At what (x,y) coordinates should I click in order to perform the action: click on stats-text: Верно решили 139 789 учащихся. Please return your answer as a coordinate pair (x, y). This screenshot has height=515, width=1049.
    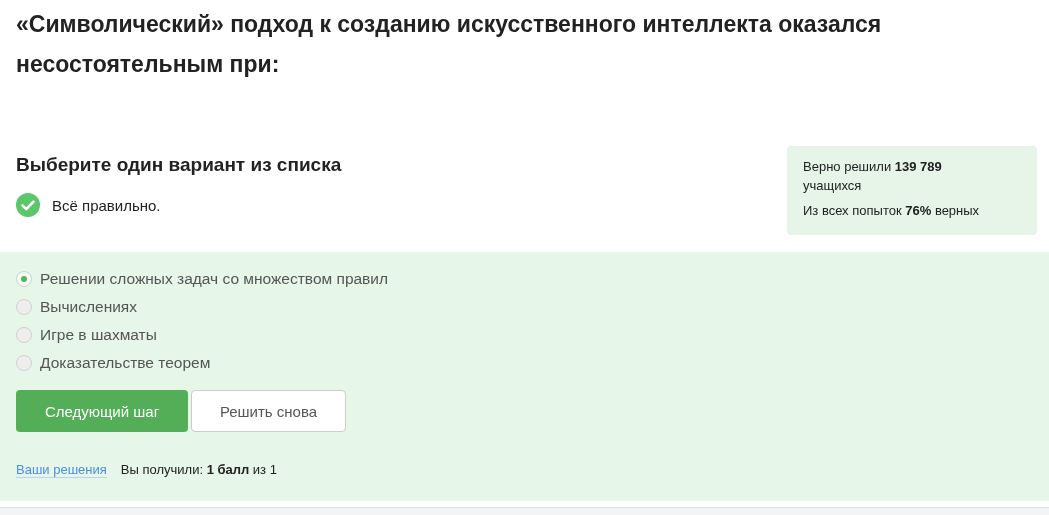
    Looking at the image, I should click on (873, 176).